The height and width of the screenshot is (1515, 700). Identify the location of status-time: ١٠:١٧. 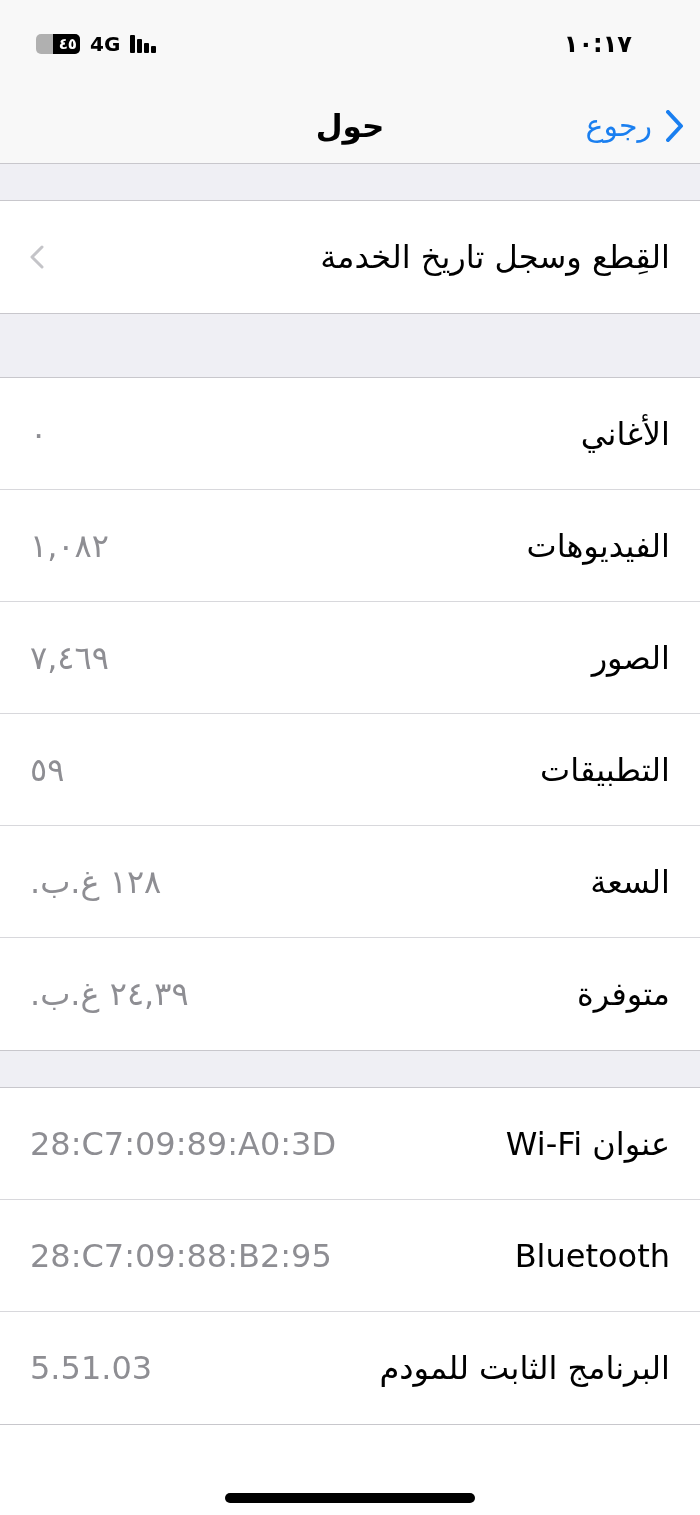
(597, 44).